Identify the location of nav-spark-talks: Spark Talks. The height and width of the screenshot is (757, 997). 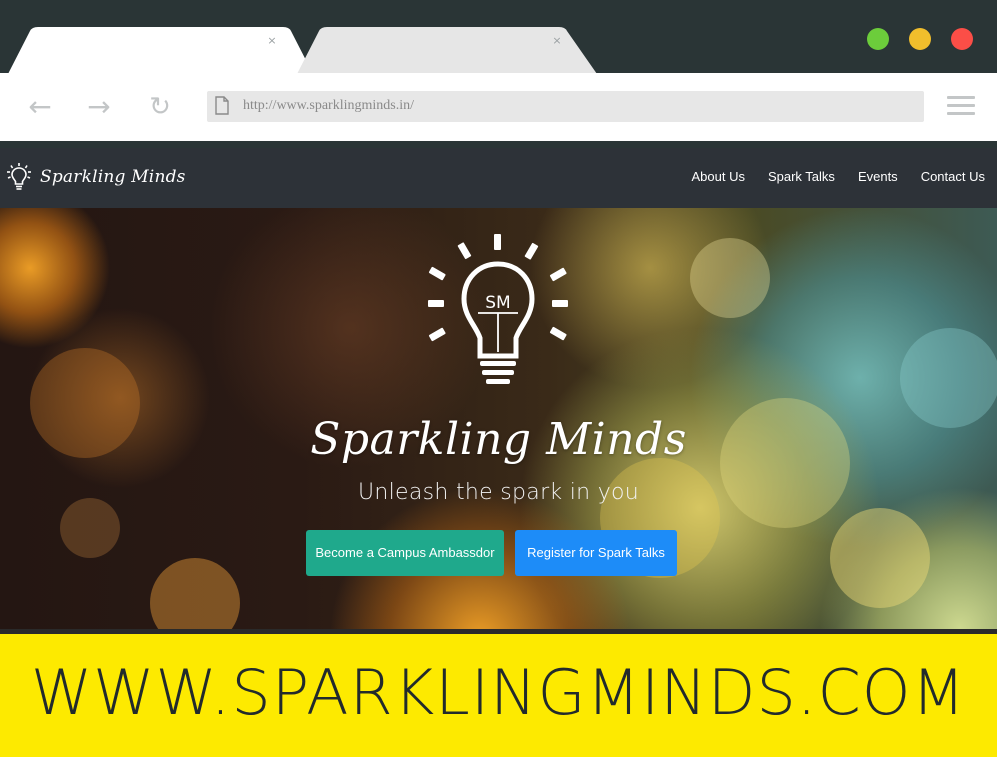
(801, 176).